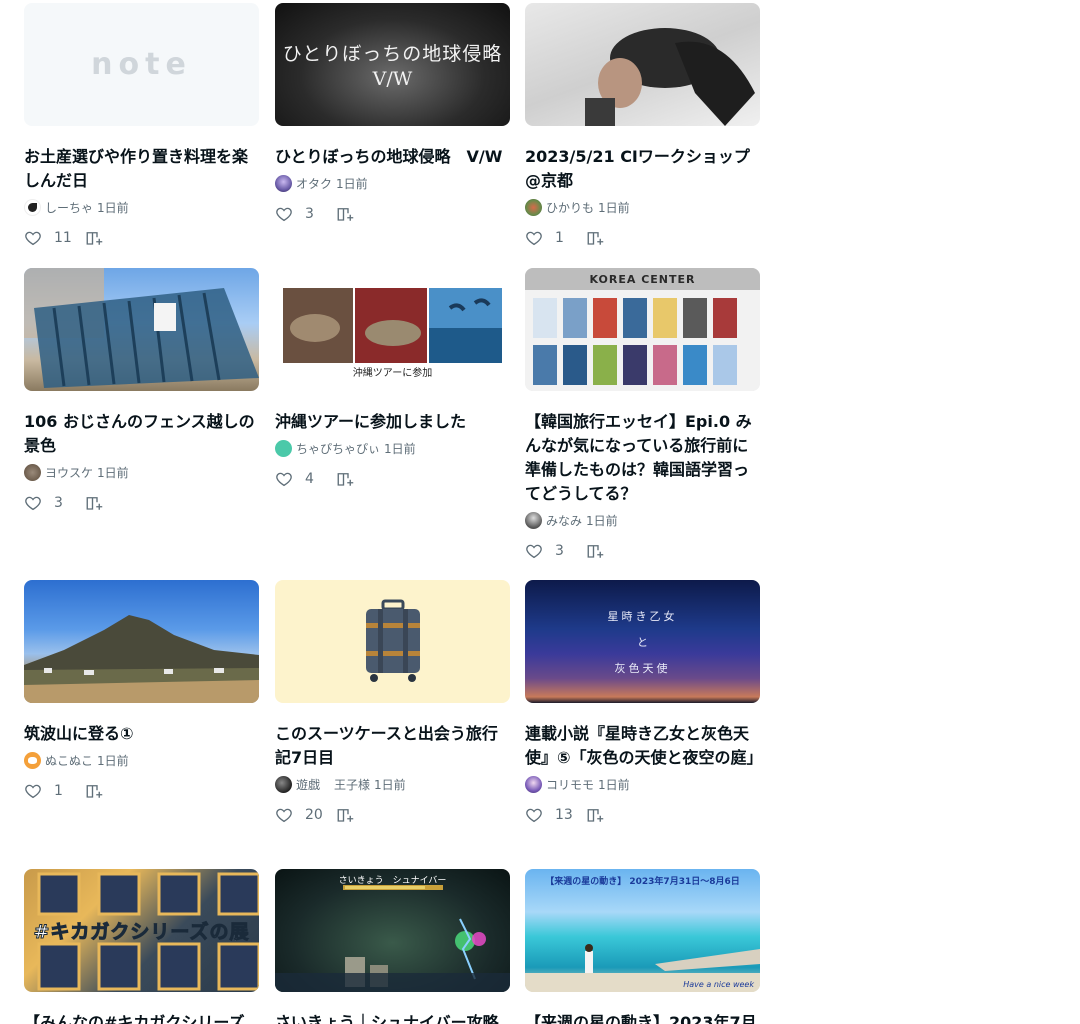 The width and height of the screenshot is (1080, 1024). I want to click on dancer-photo, so click(670, 77).